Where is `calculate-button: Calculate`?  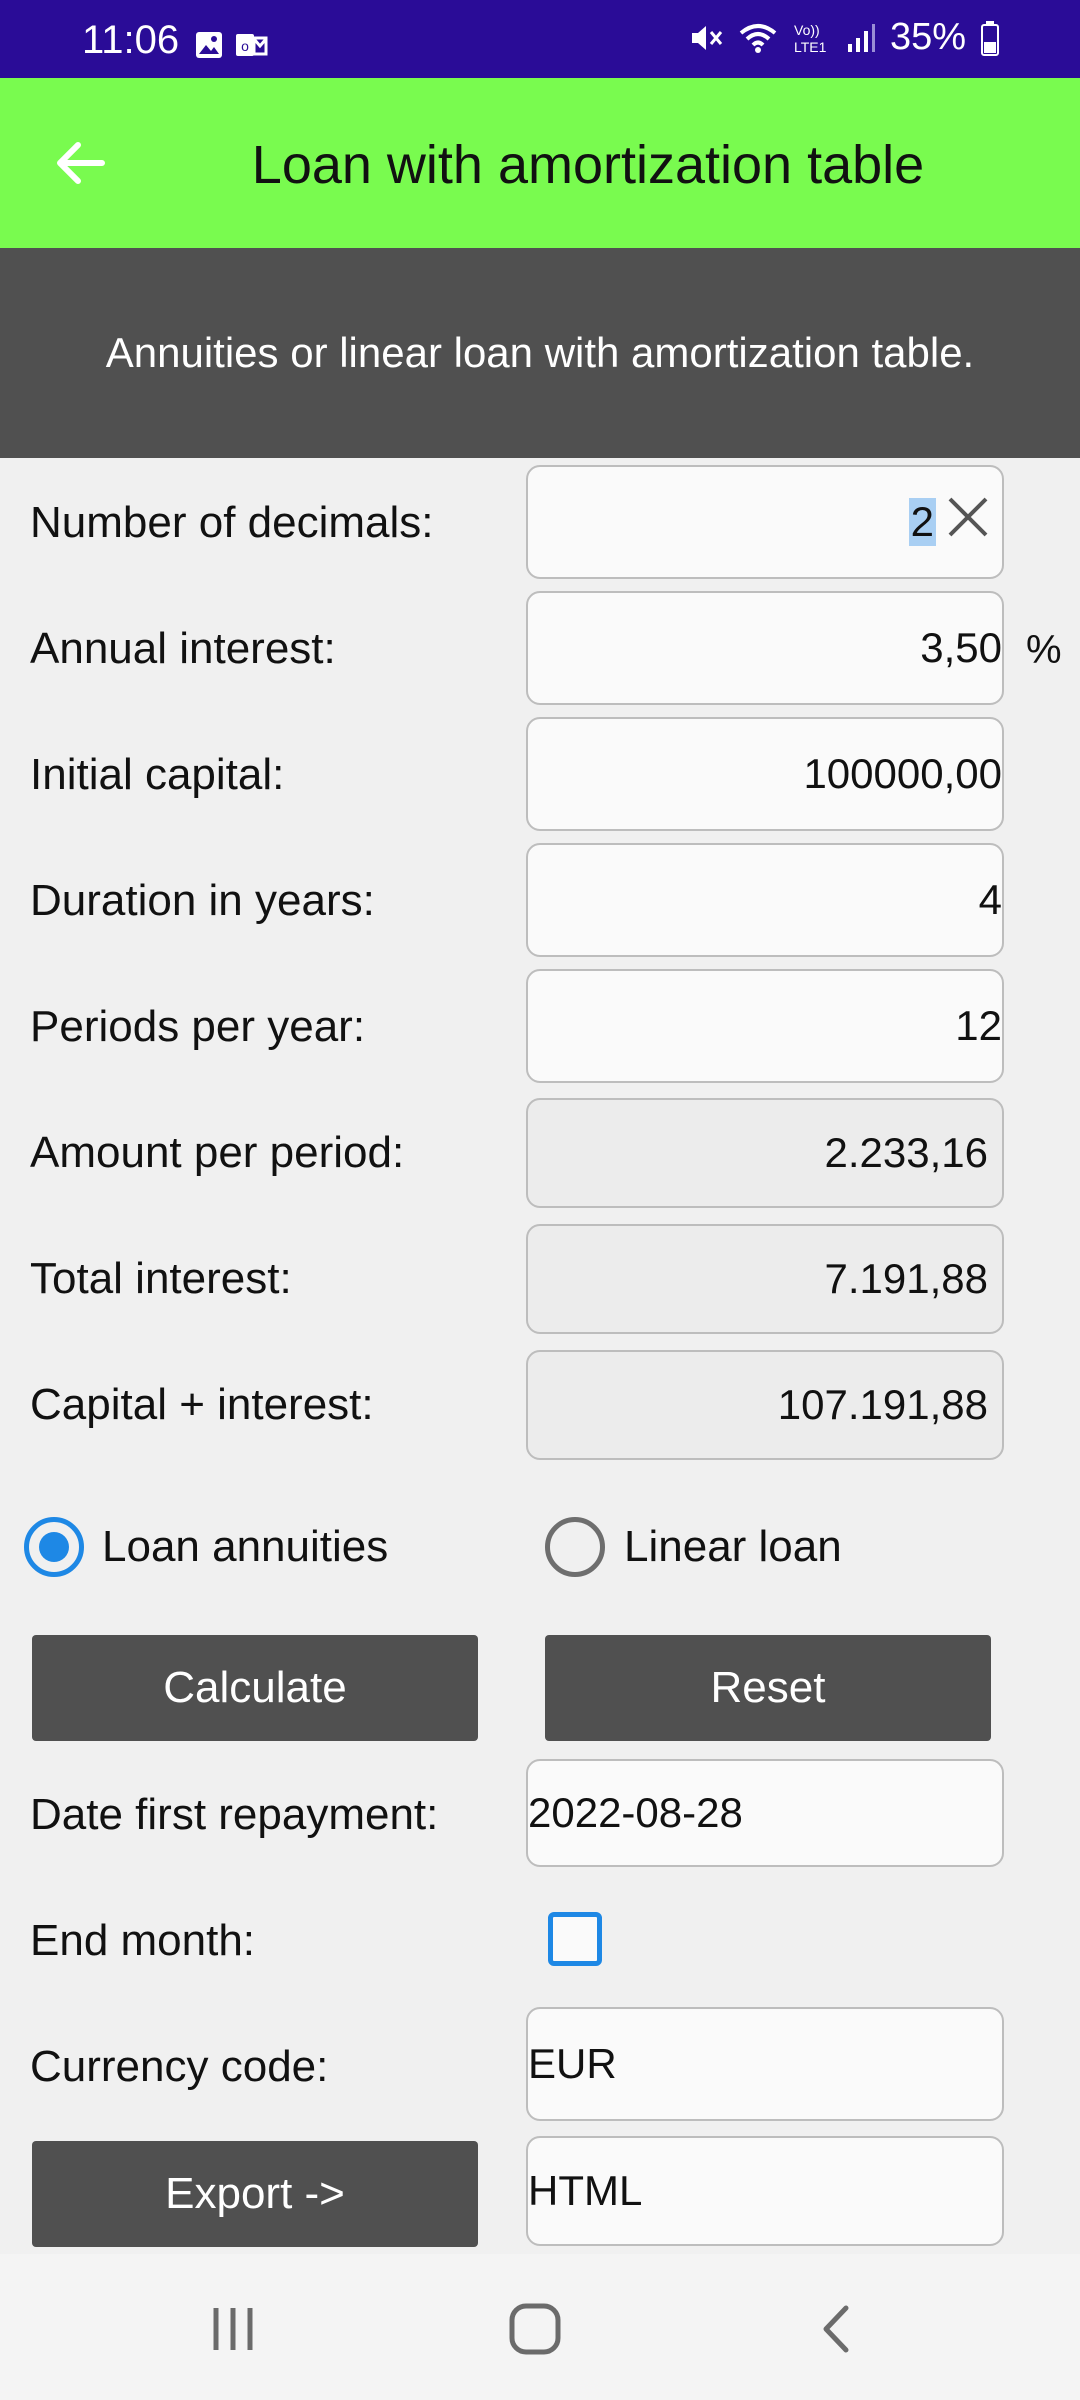 calculate-button: Calculate is located at coordinates (255, 1688).